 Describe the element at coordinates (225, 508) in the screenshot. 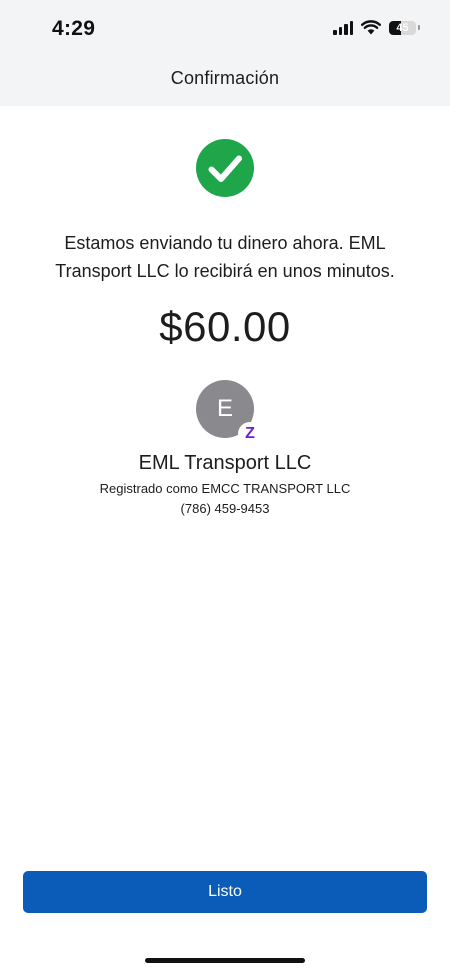

I see `recipient-phone: (786) 459-9453` at that location.